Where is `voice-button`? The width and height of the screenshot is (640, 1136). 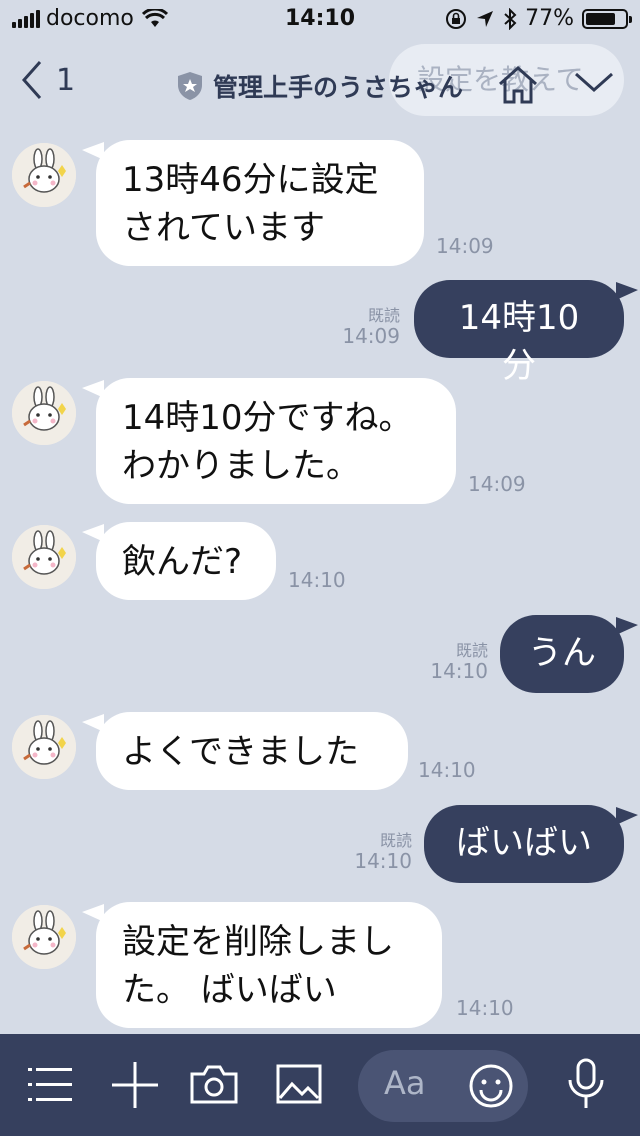 voice-button is located at coordinates (586, 1086).